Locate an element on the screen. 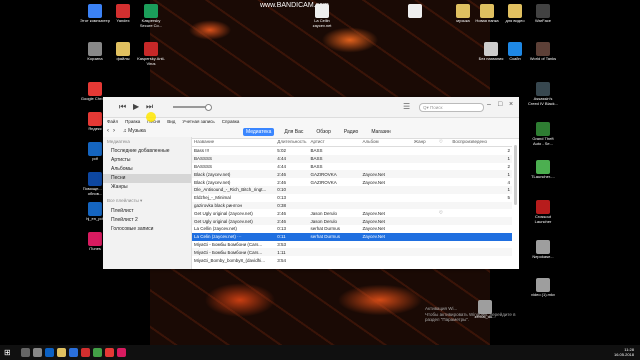  table-row: BASSSS 4:44 BASS 1 is located at coordinates (352, 158).